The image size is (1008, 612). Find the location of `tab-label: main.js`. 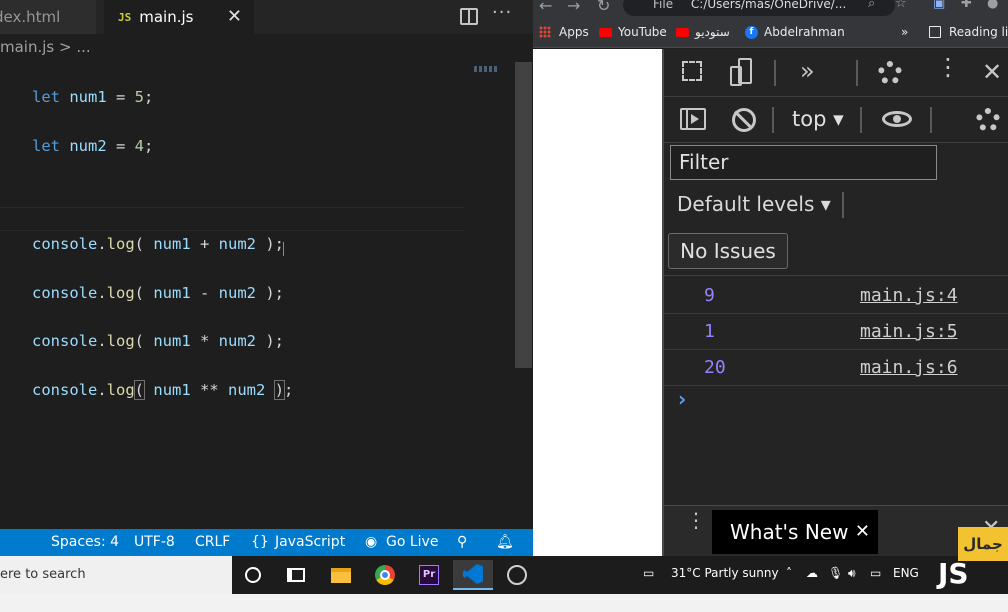

tab-label: main.js is located at coordinates (166, 17).